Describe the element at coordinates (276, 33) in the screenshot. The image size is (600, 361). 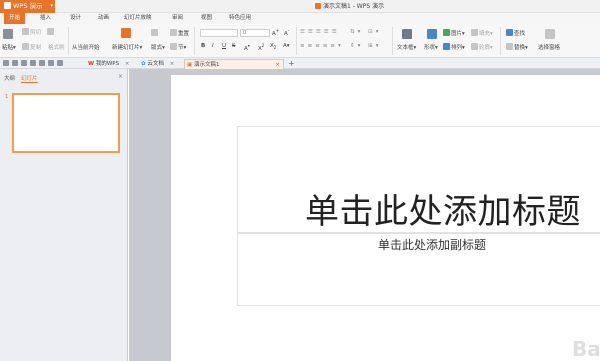
I see `grow-font-button: A+` at that location.